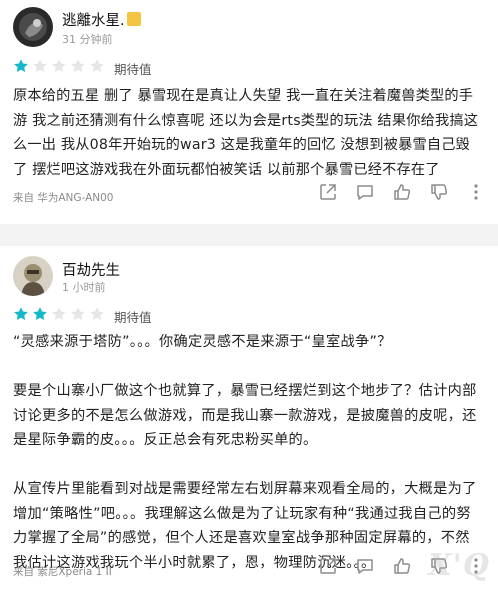 The image size is (498, 589). I want to click on site-watermark: X'Q, so click(459, 565).